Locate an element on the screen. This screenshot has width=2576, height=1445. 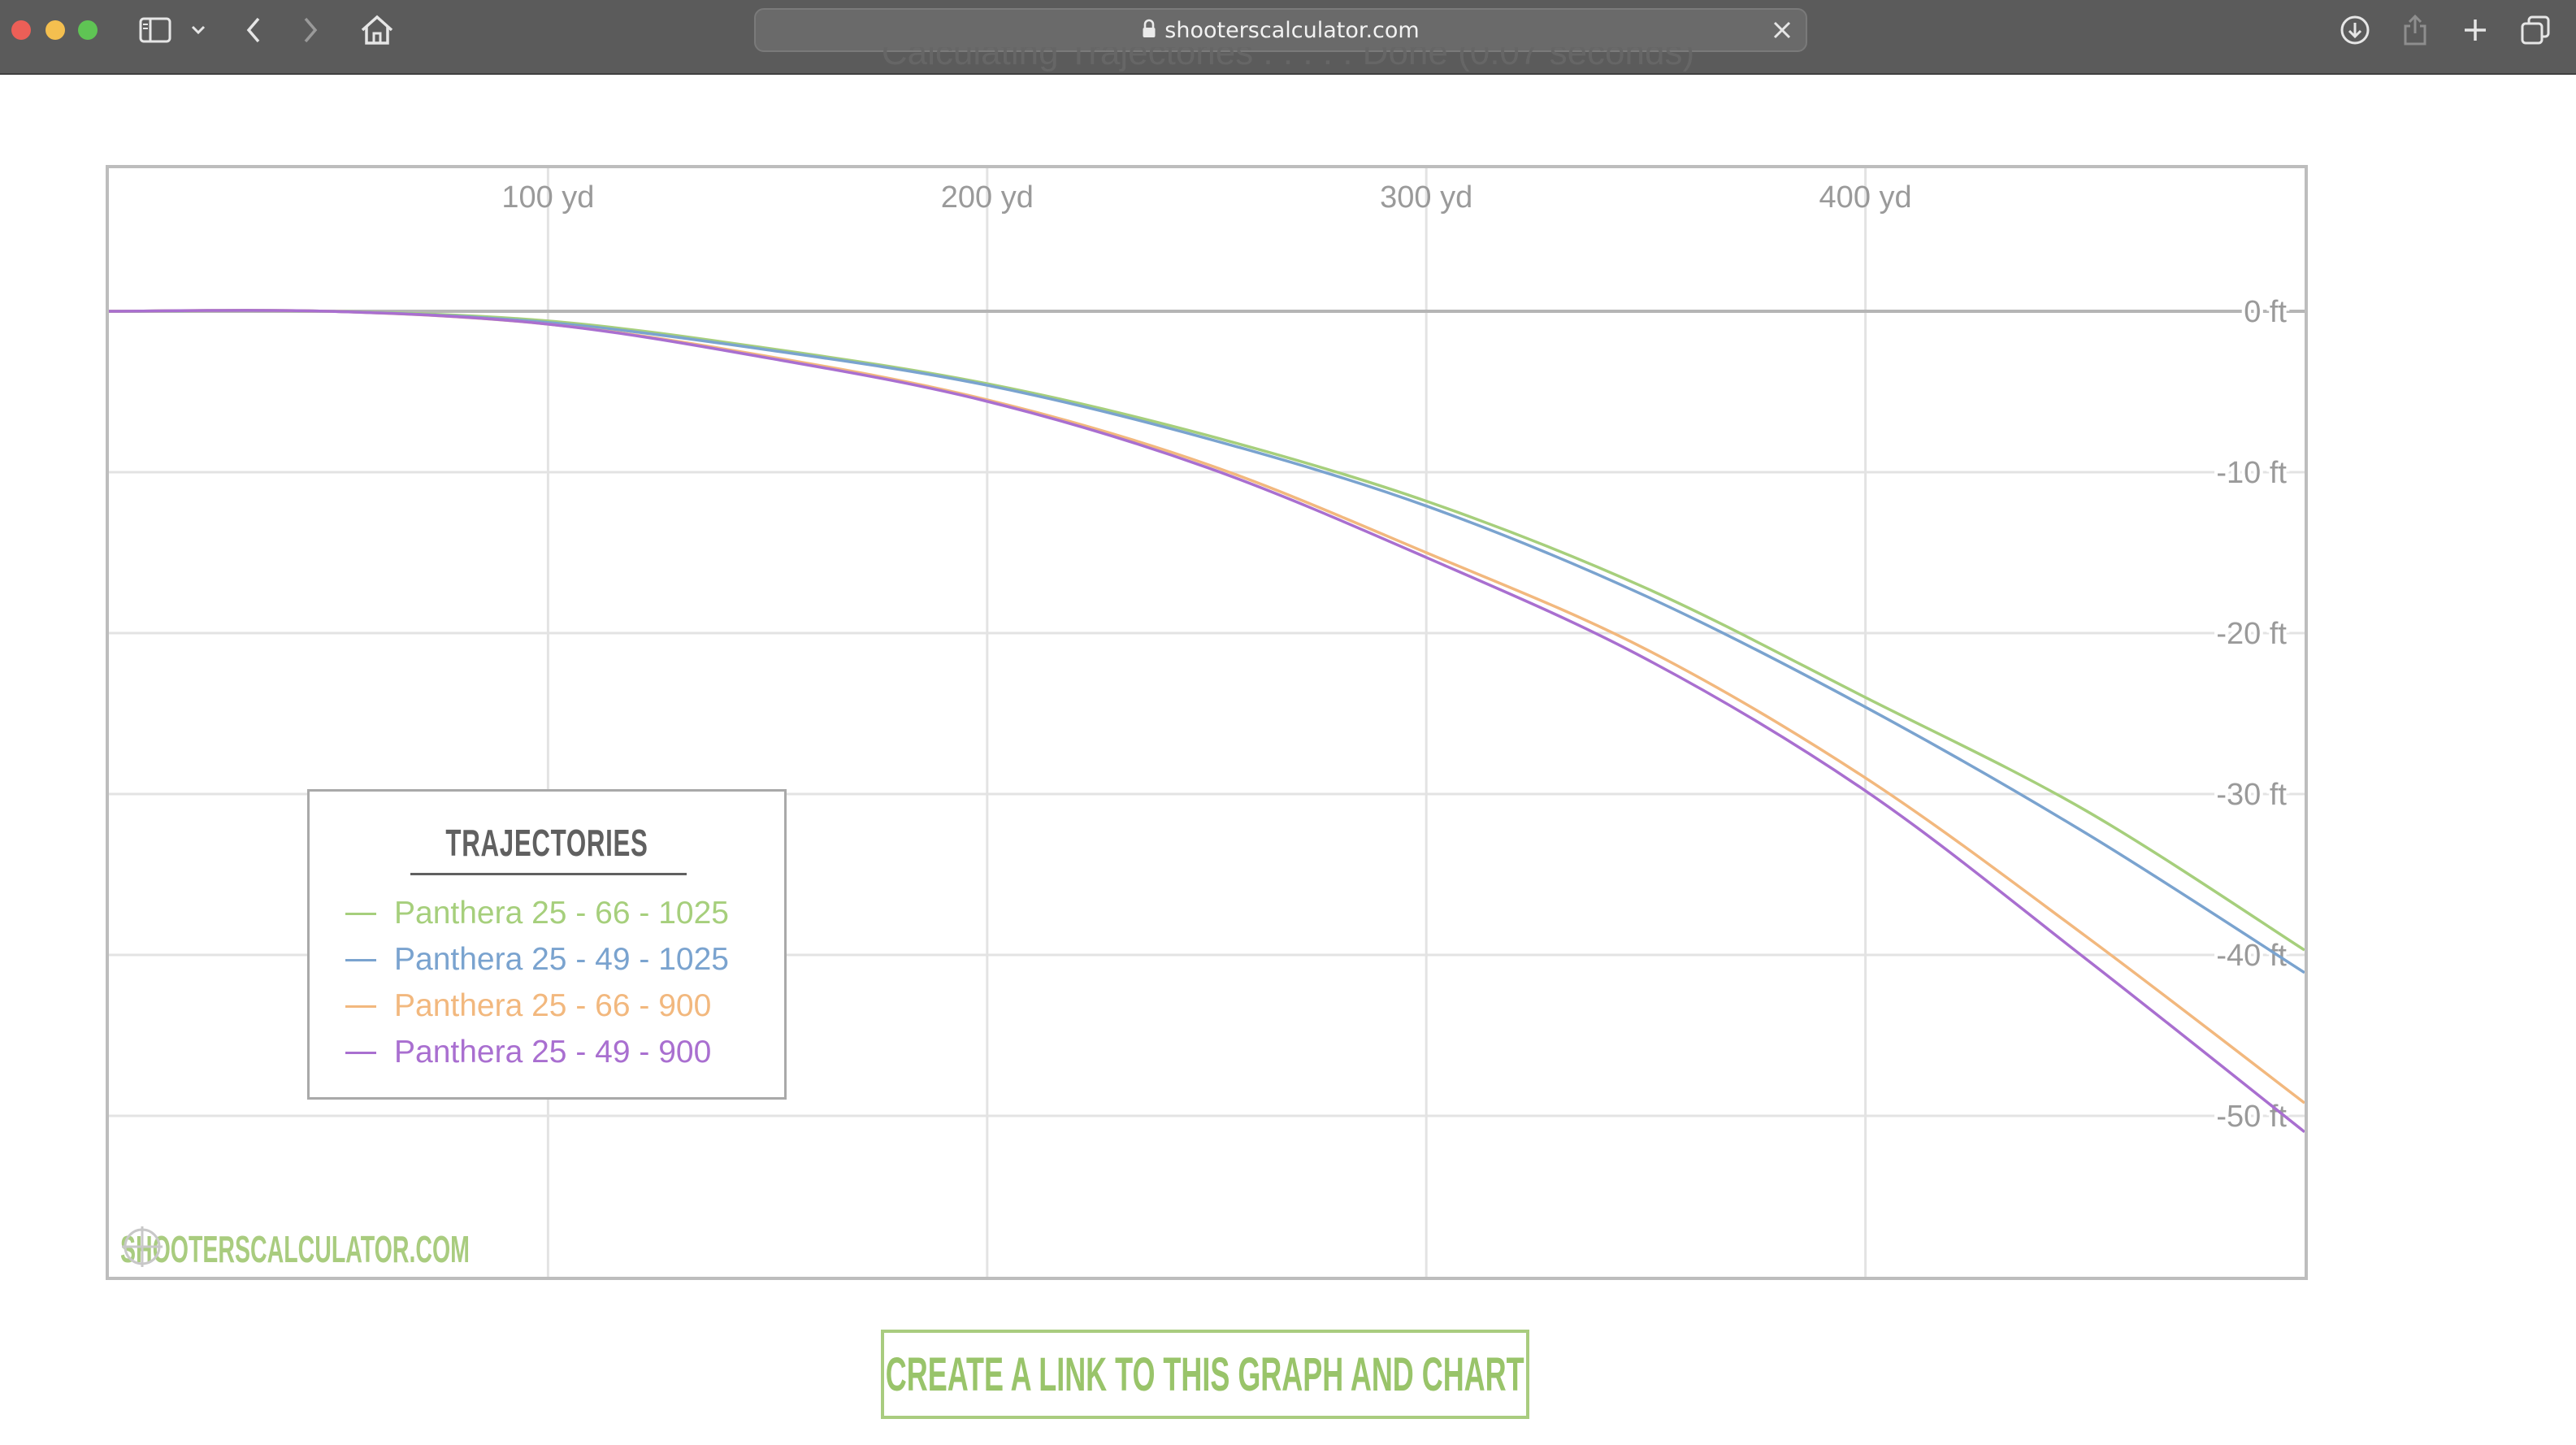
y-tick-label: 0 ft is located at coordinates (2265, 312).